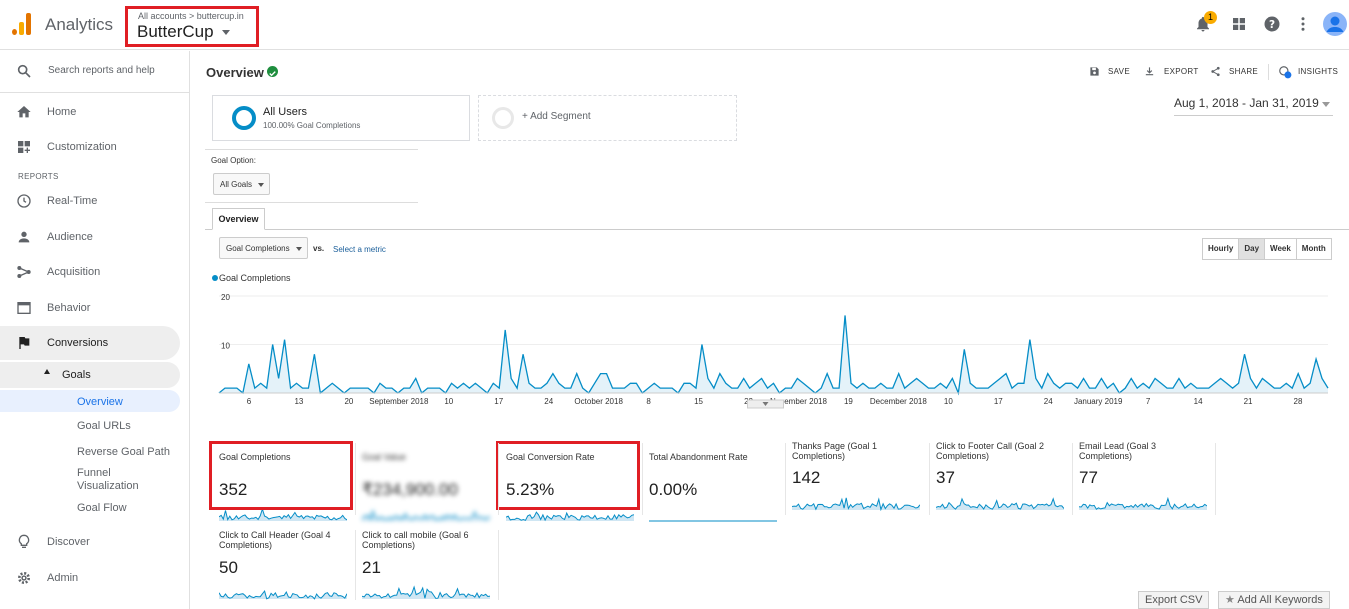 The height and width of the screenshot is (609, 1349). I want to click on sidebar-item-customization: Customization, so click(90, 147).